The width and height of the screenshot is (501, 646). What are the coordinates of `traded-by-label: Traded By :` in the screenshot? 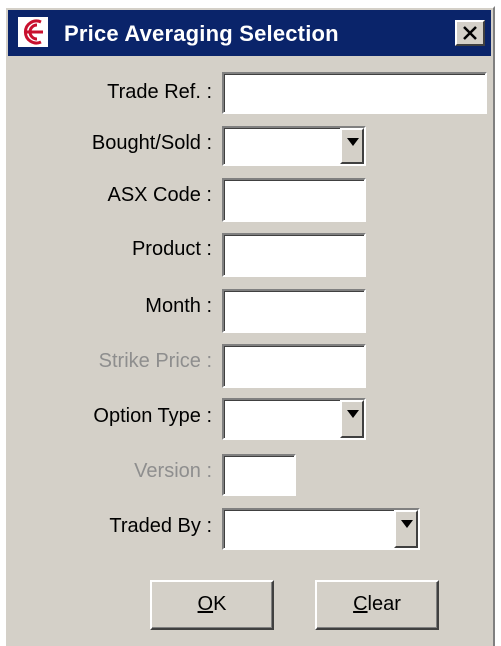 It's located at (160, 526).